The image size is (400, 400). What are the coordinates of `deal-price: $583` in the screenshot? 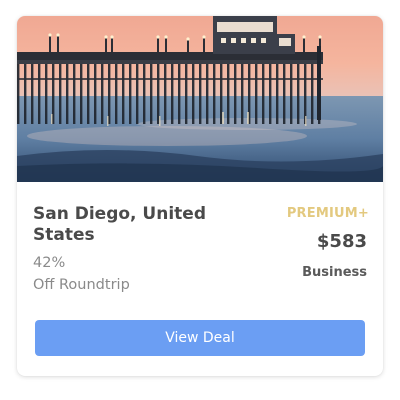 It's located at (341, 241).